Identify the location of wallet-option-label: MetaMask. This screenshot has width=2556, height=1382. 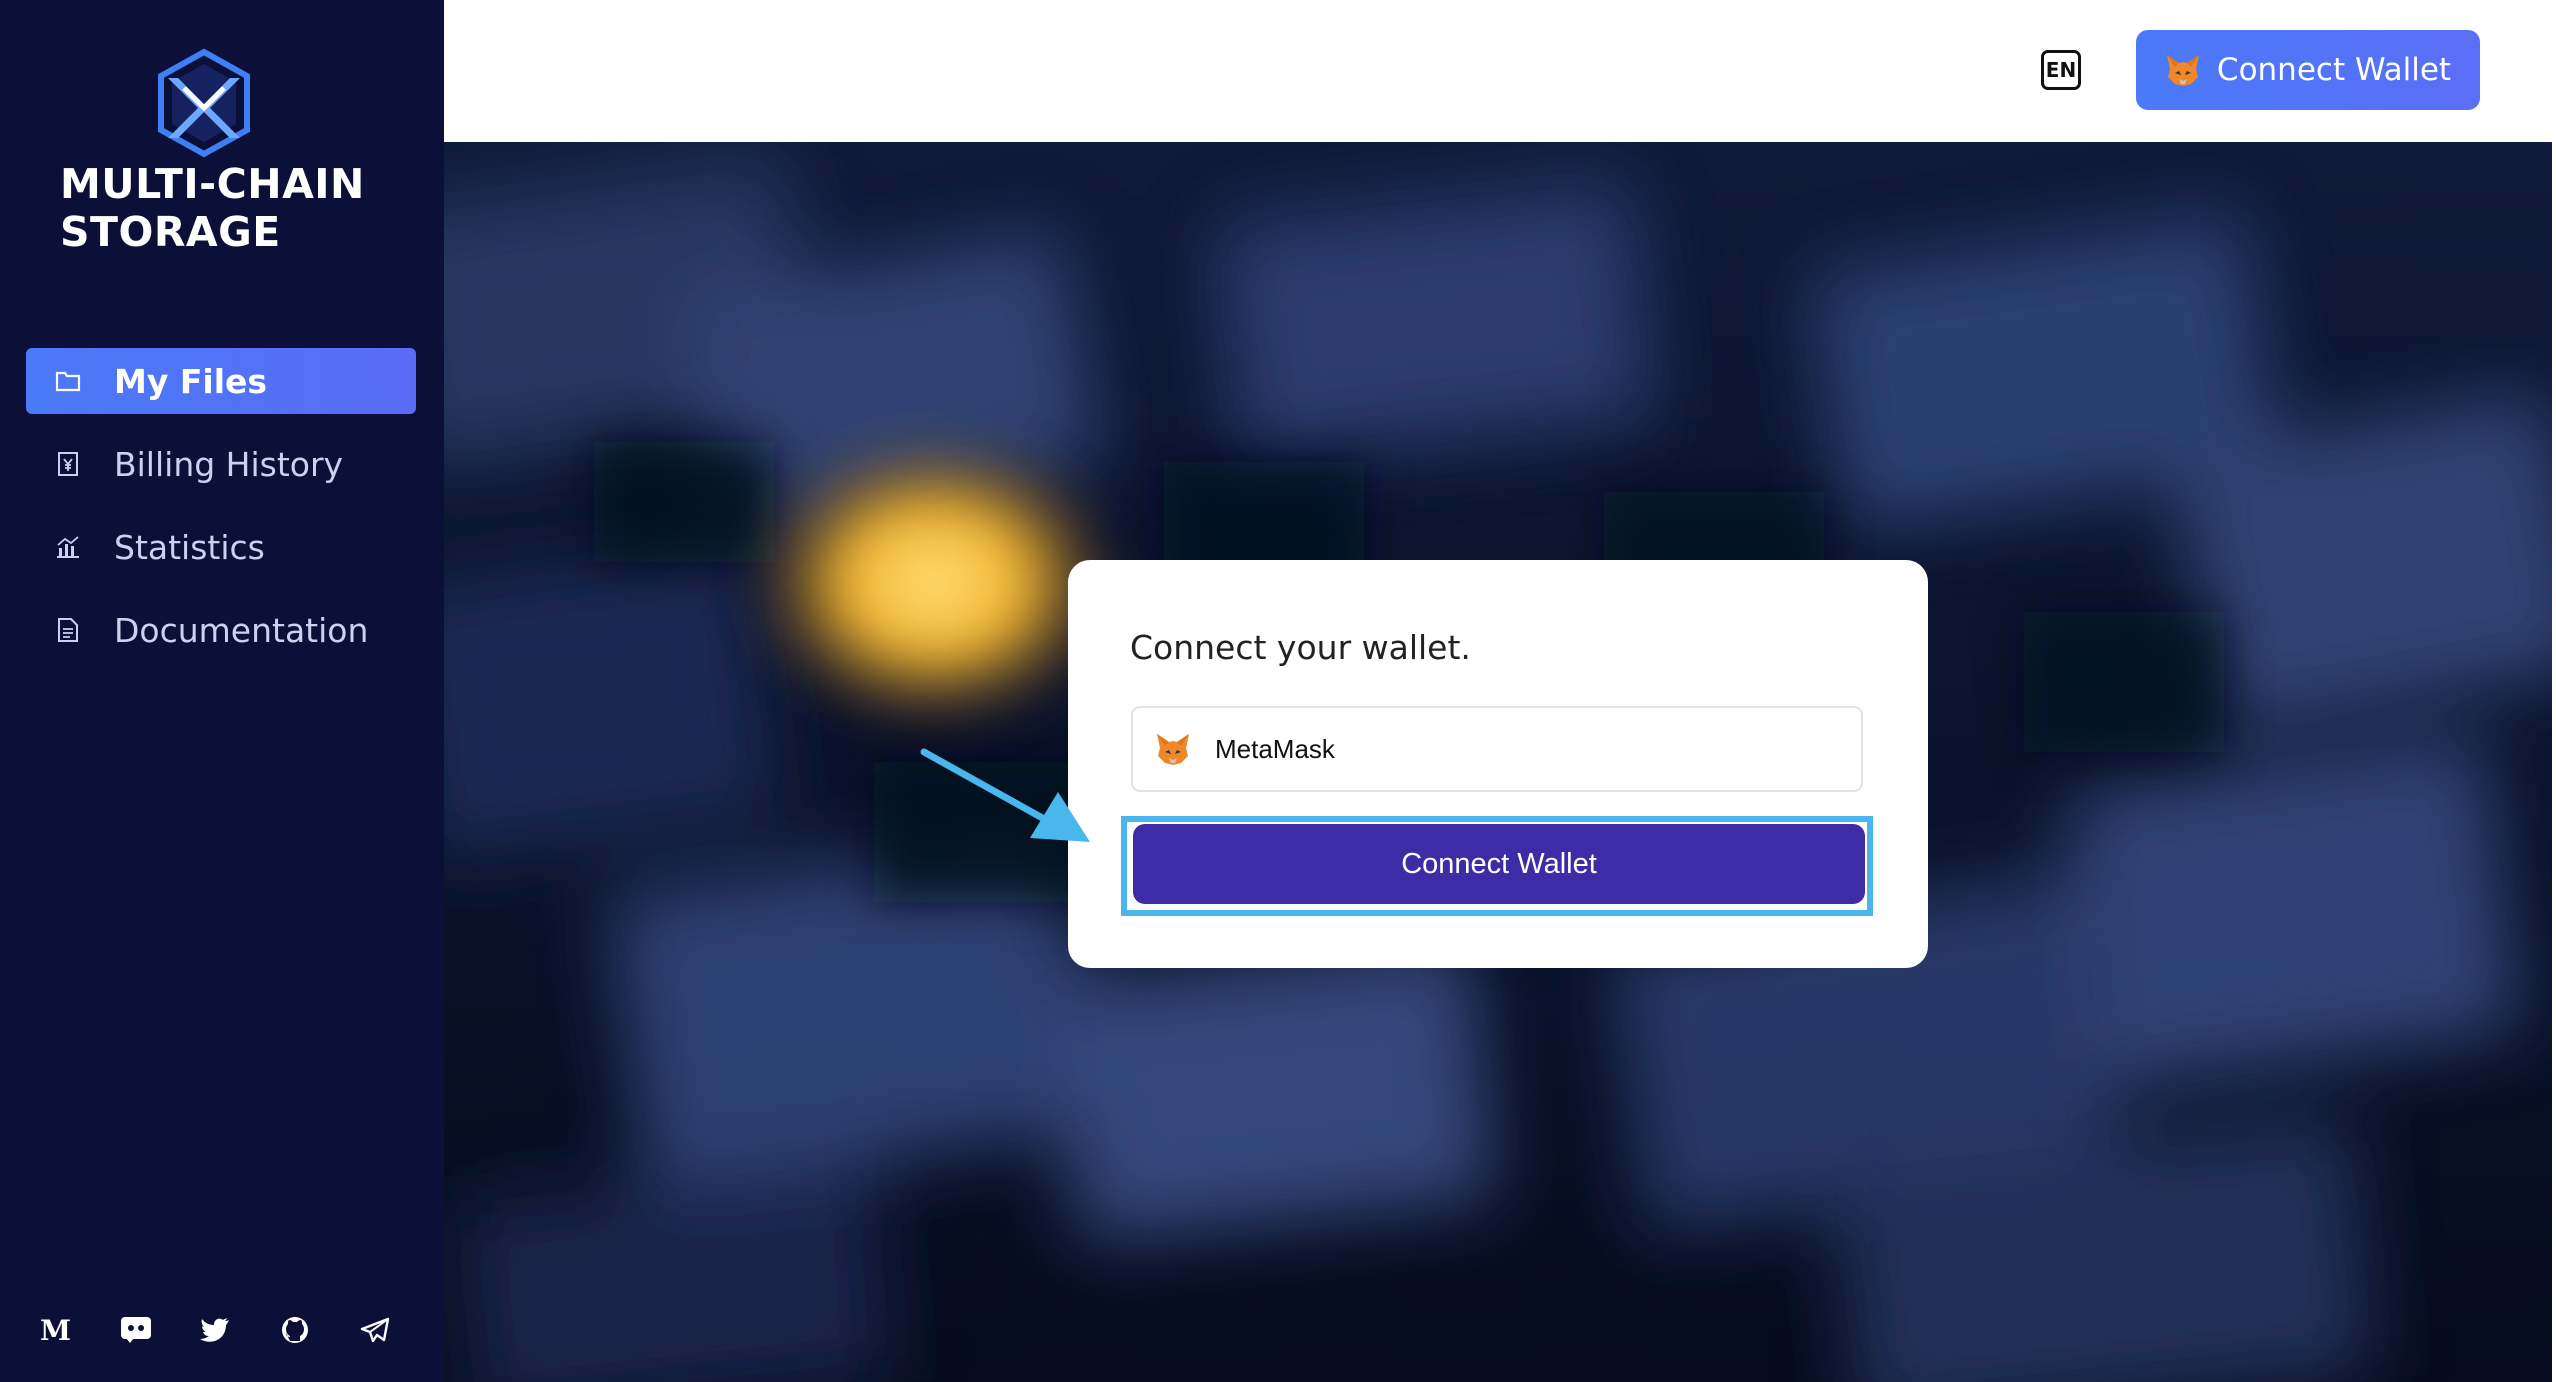
(1275, 748).